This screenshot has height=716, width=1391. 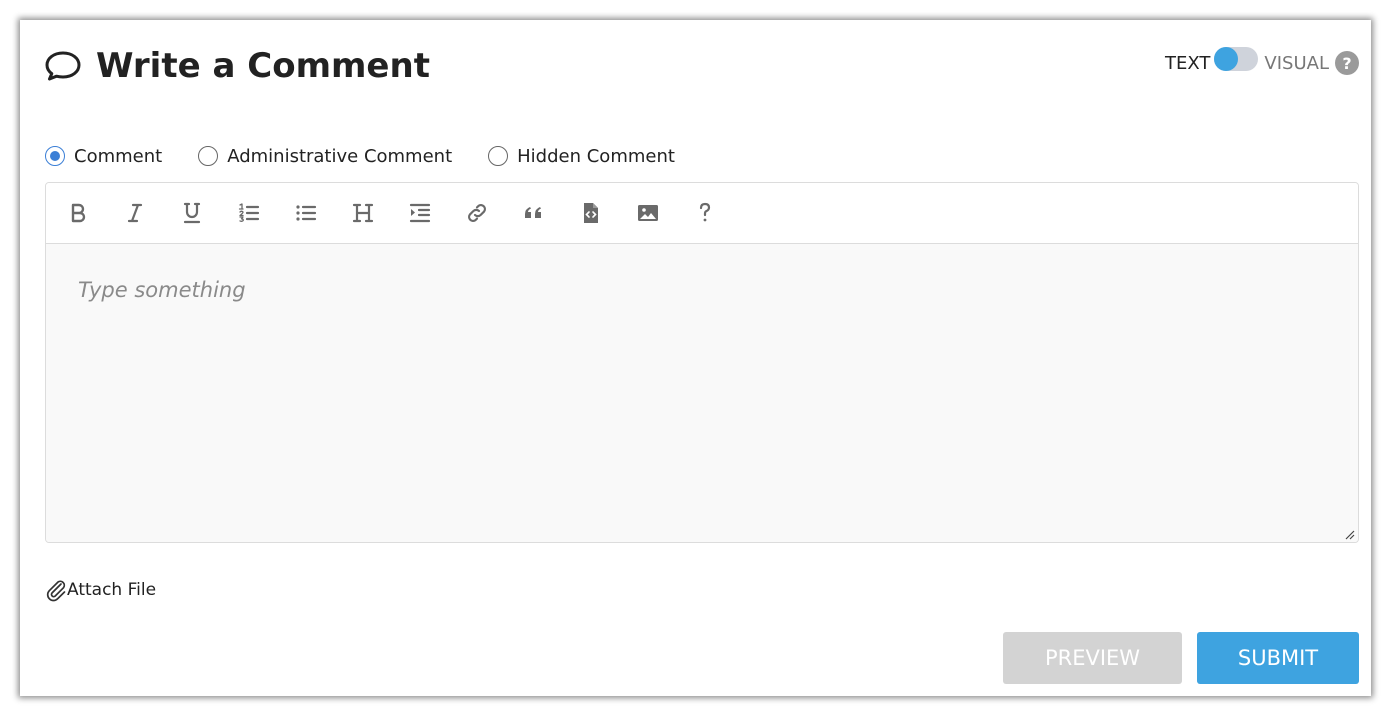 I want to click on unordered-list-icon, so click(x=306, y=213).